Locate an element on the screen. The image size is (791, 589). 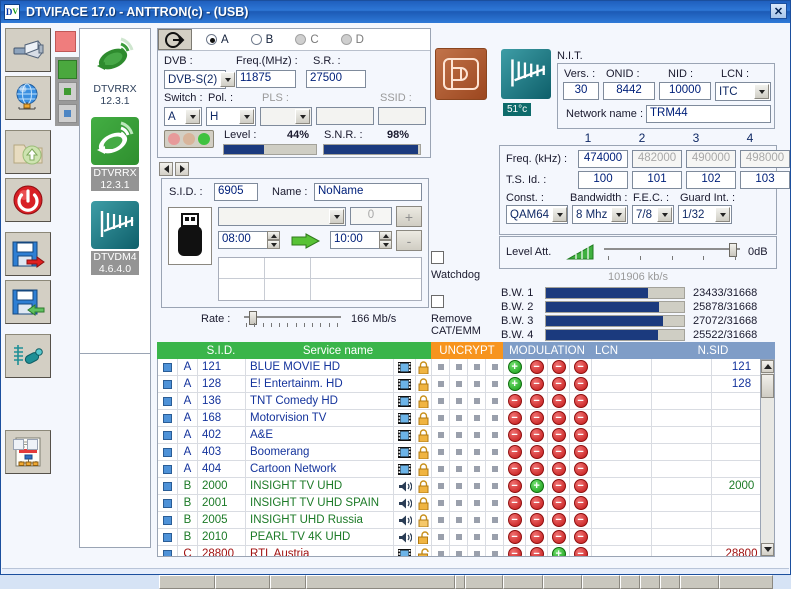
th-uncrypt: UNCRYPT is located at coordinates (467, 350).